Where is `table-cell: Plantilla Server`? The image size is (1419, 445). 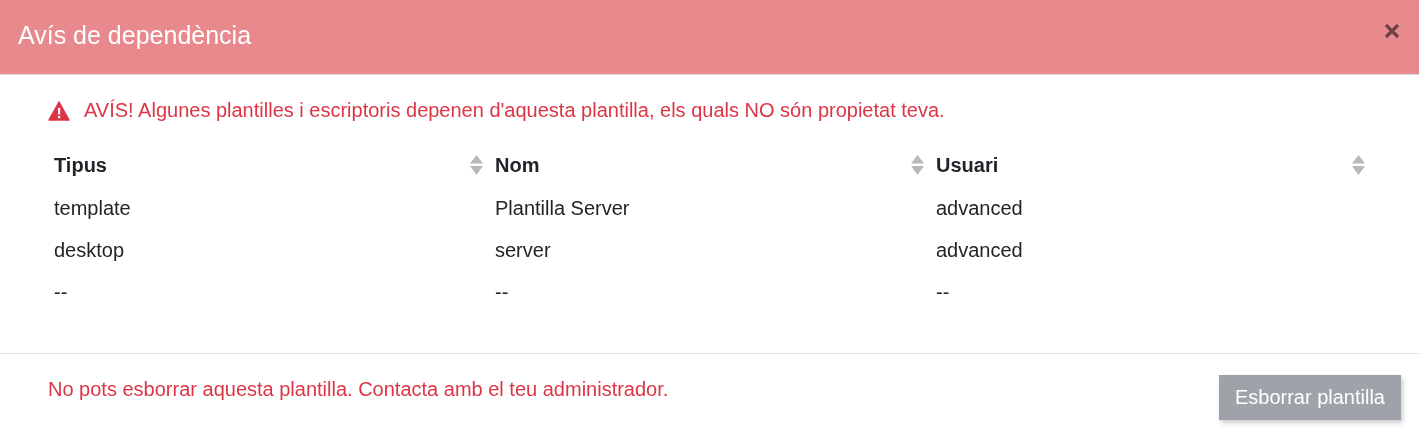 table-cell: Plantilla Server is located at coordinates (562, 207).